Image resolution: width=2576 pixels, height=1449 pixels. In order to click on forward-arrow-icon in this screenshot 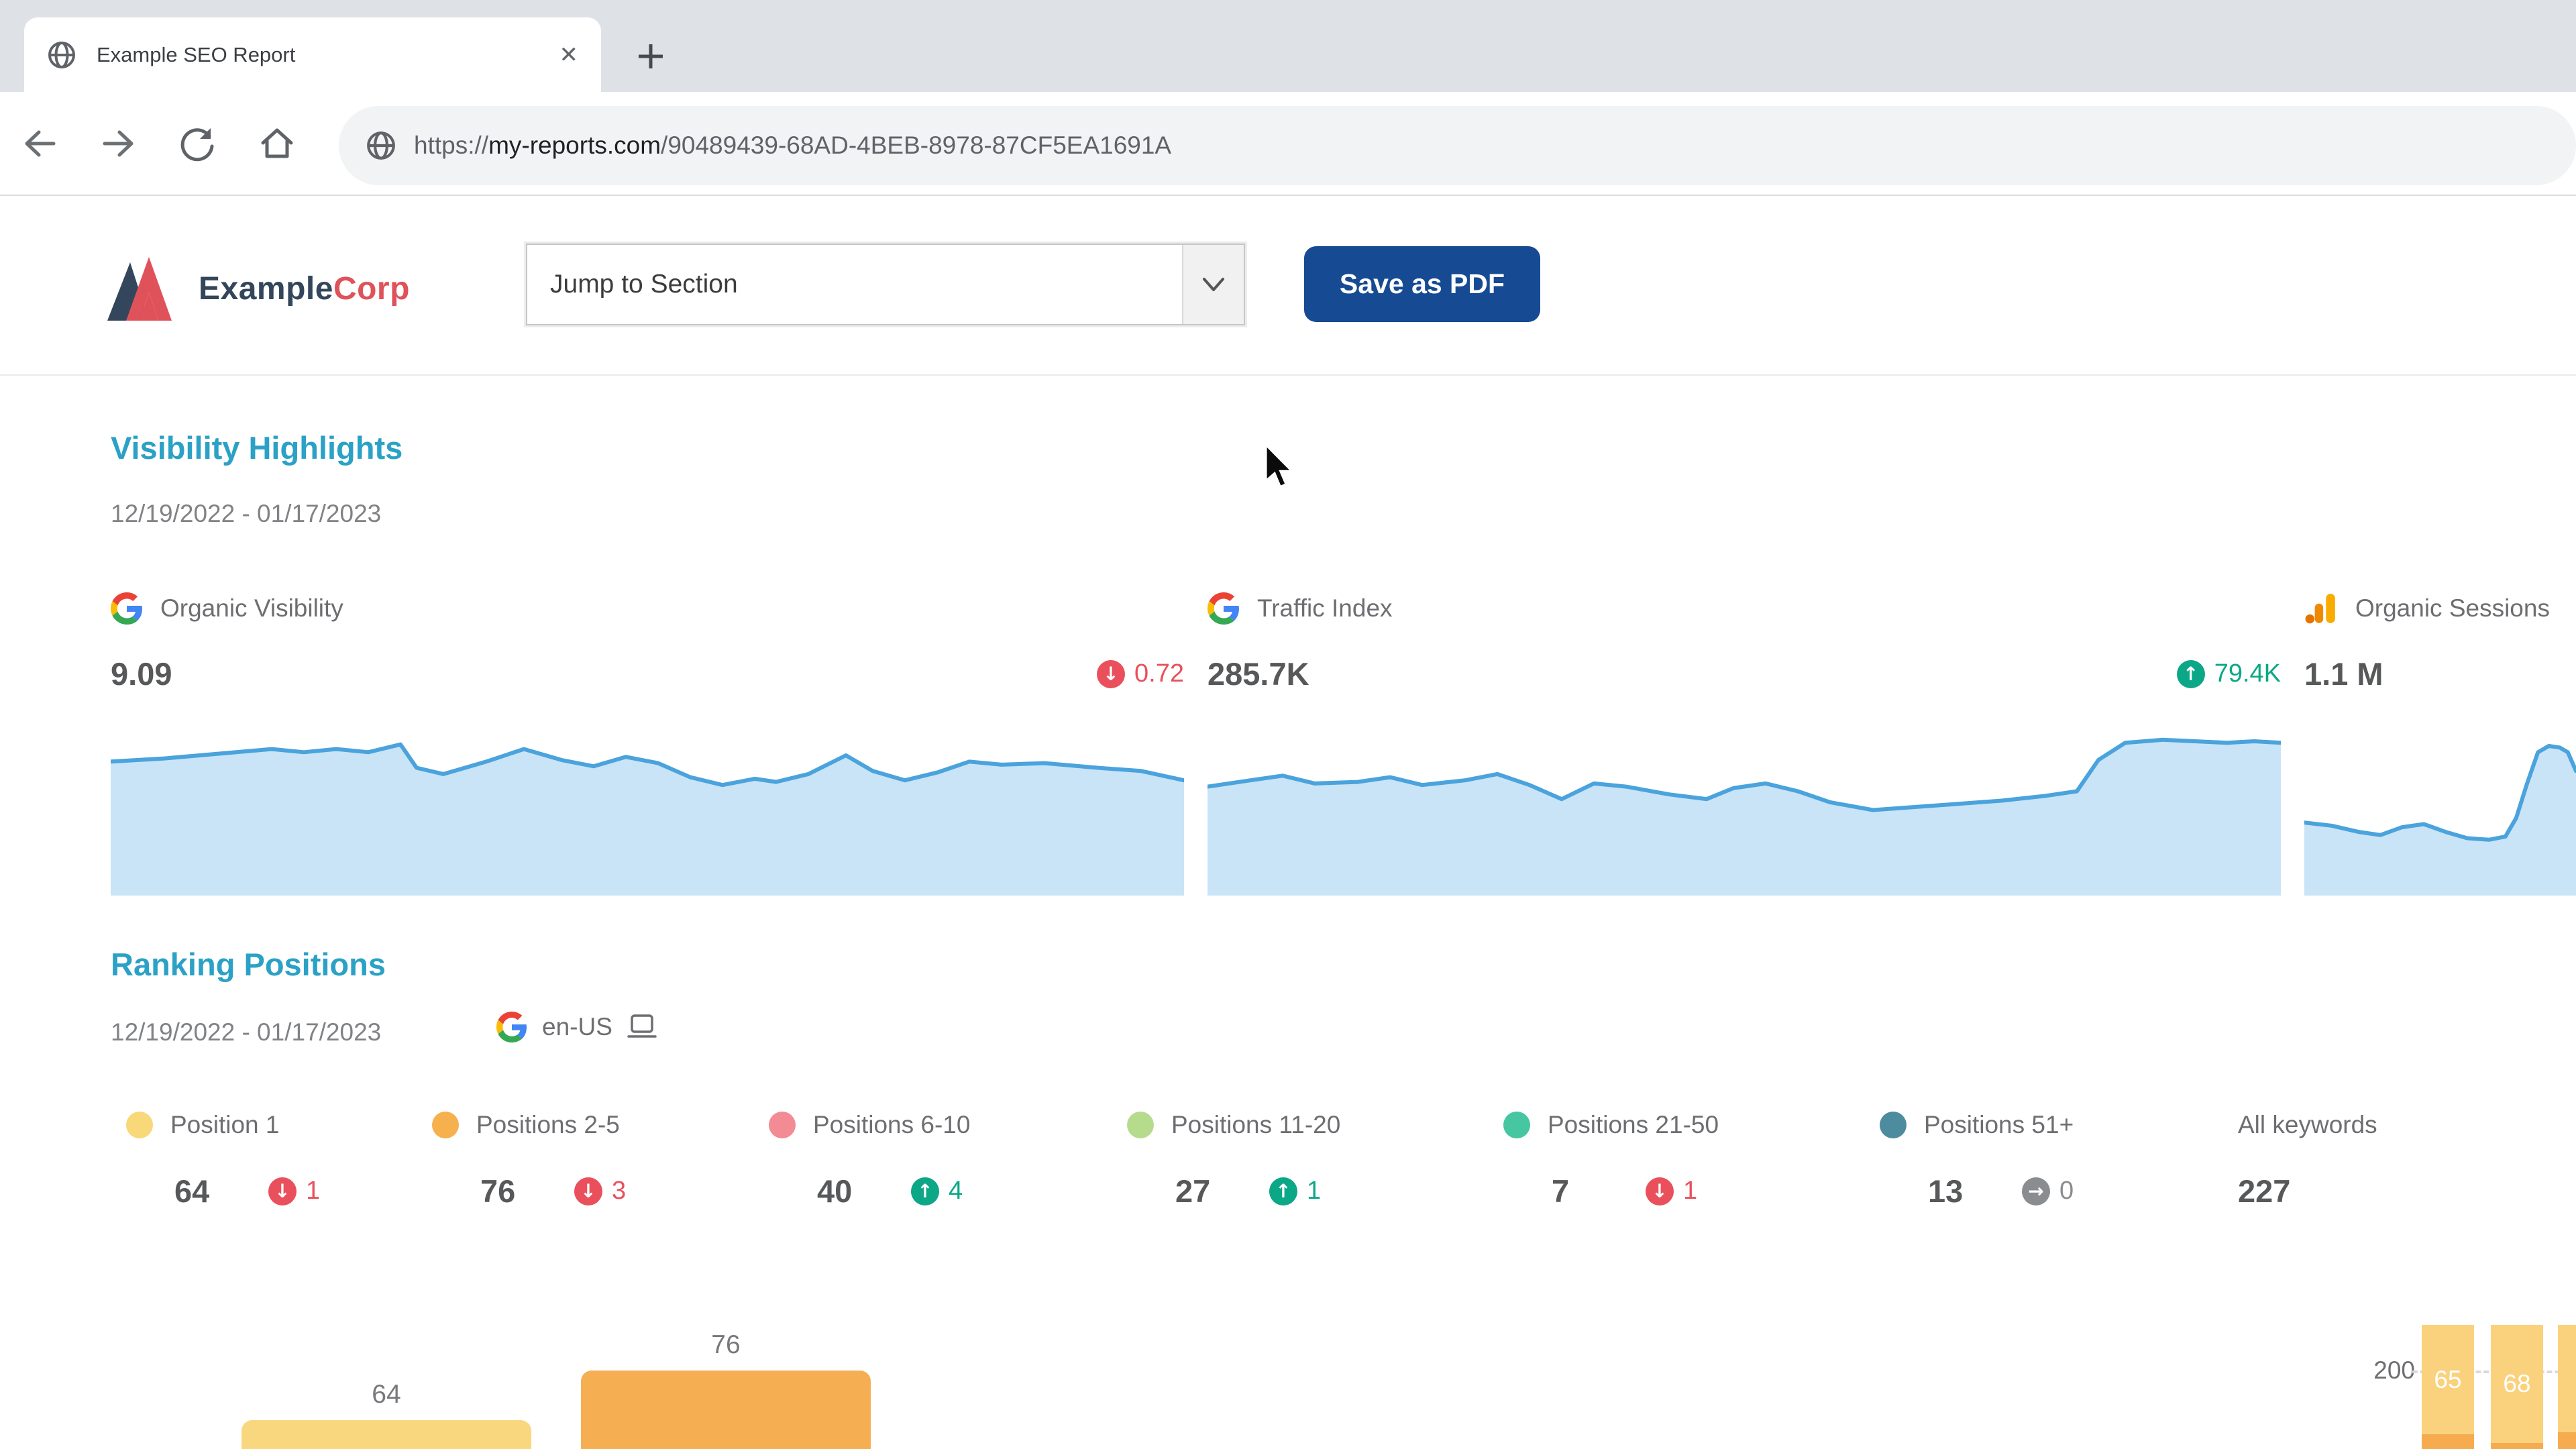, I will do `click(118, 143)`.